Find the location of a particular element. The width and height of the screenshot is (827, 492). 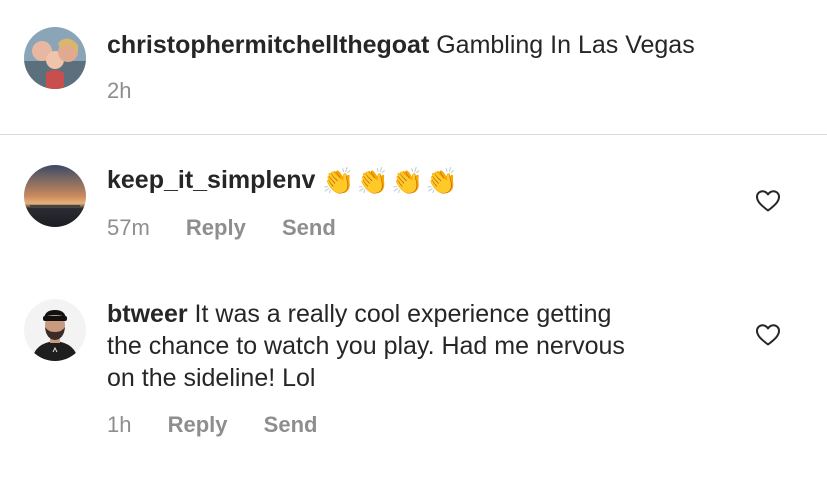

comment-meta: 57m Reply Send is located at coordinates (221, 228).